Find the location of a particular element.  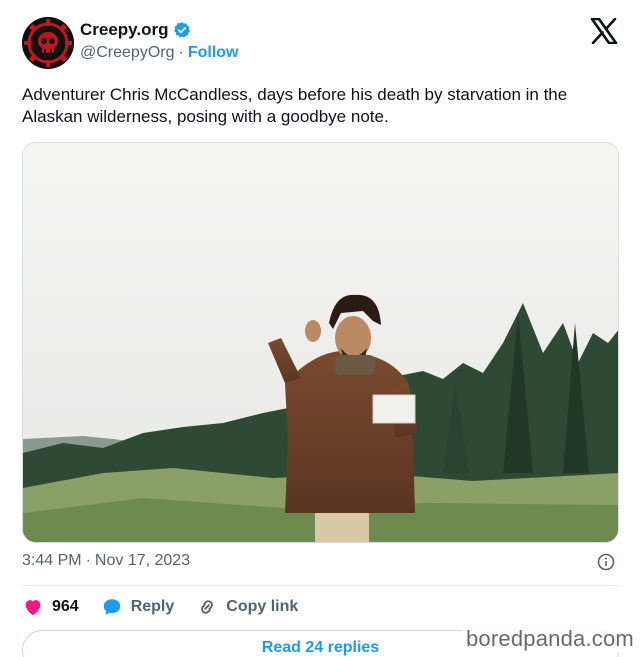

info-icon is located at coordinates (606, 562).